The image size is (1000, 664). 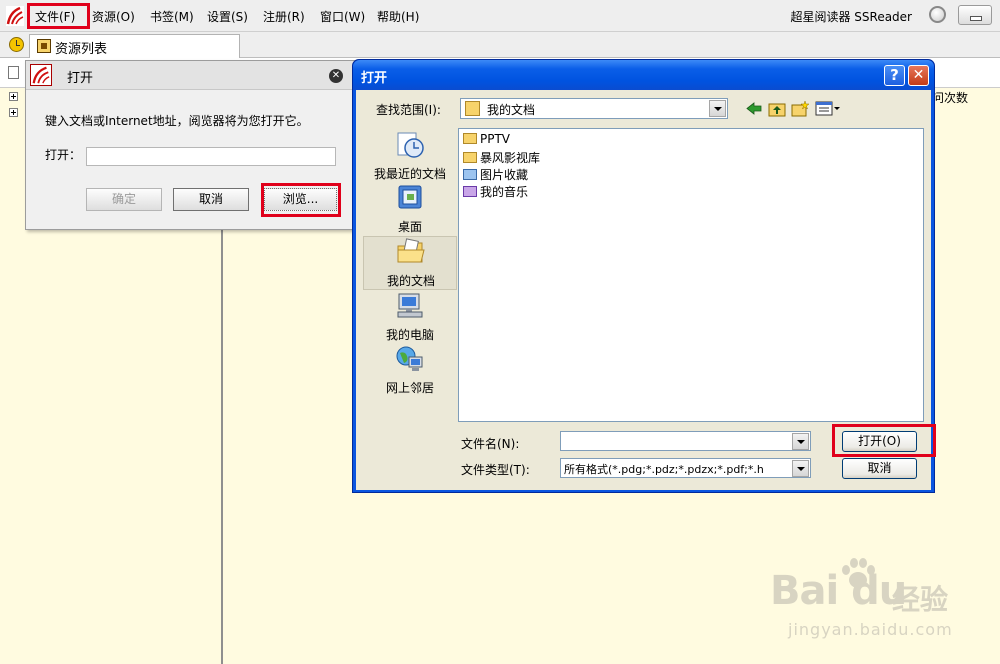 I want to click on watermark-logo: Bai du, so click(x=838, y=591).